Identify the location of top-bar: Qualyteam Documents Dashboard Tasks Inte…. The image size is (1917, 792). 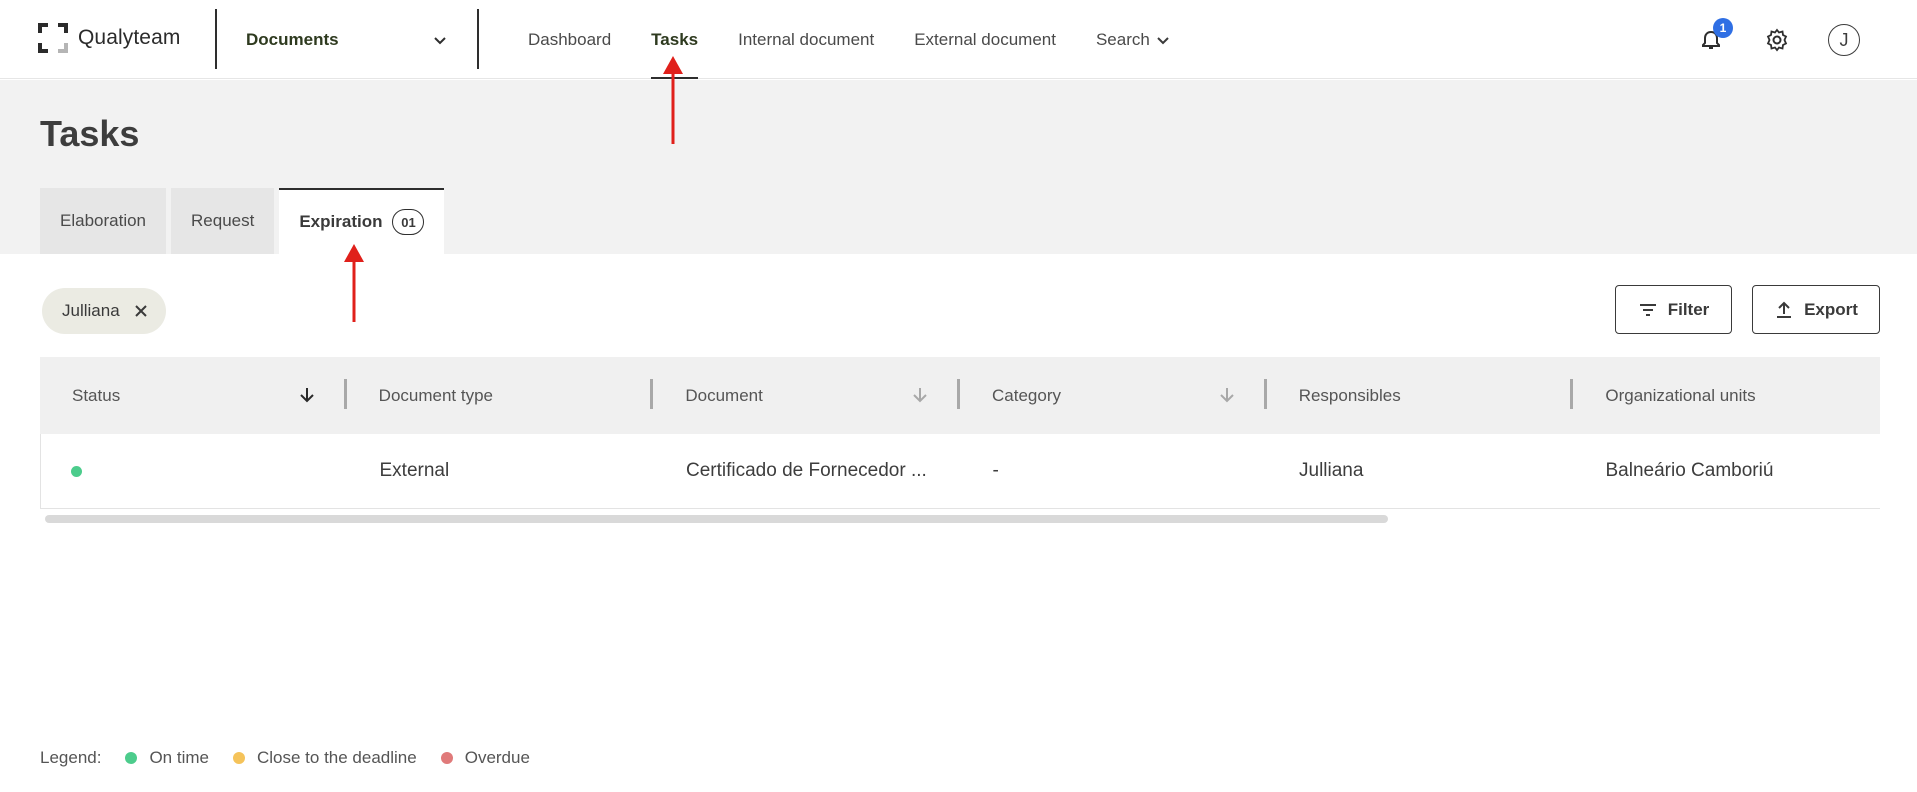
(958, 39).